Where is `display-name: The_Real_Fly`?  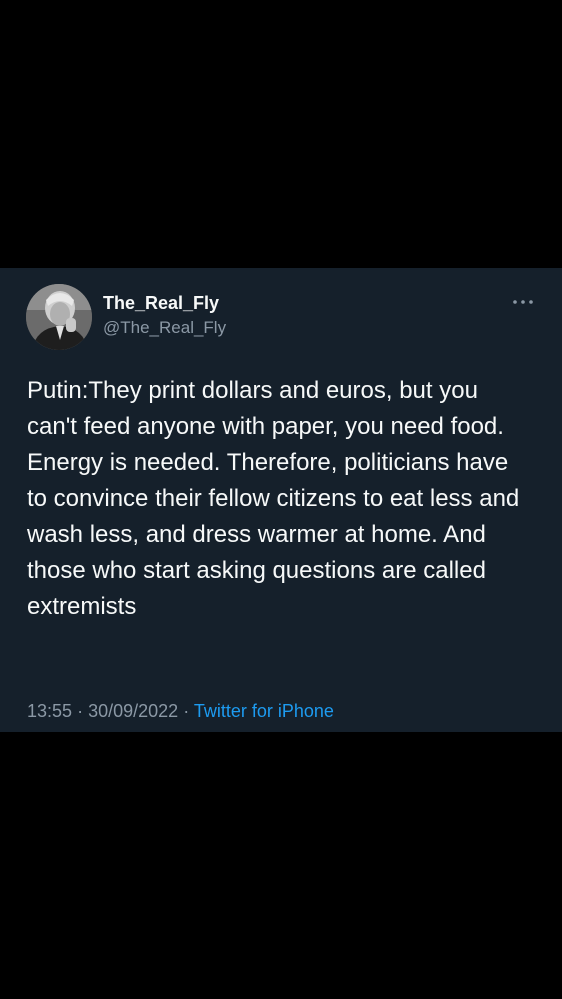 display-name: The_Real_Fly is located at coordinates (161, 303).